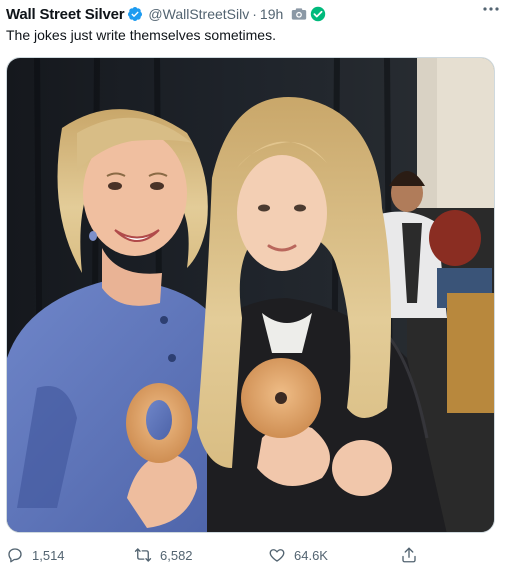  What do you see at coordinates (271, 14) in the screenshot?
I see `timestamp: 19h` at bounding box center [271, 14].